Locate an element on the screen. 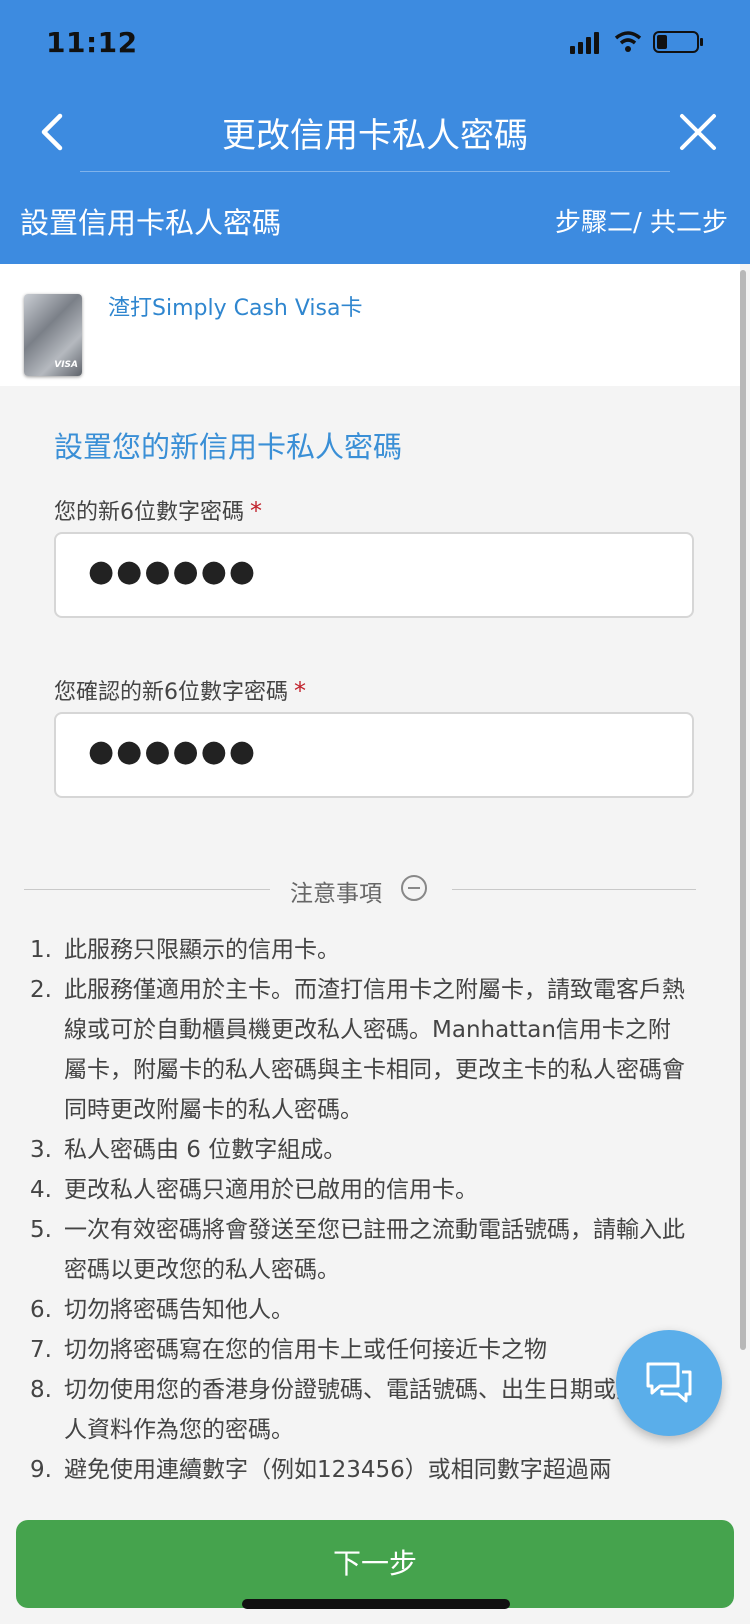  notice-item-number: 1. is located at coordinates (41, 950).